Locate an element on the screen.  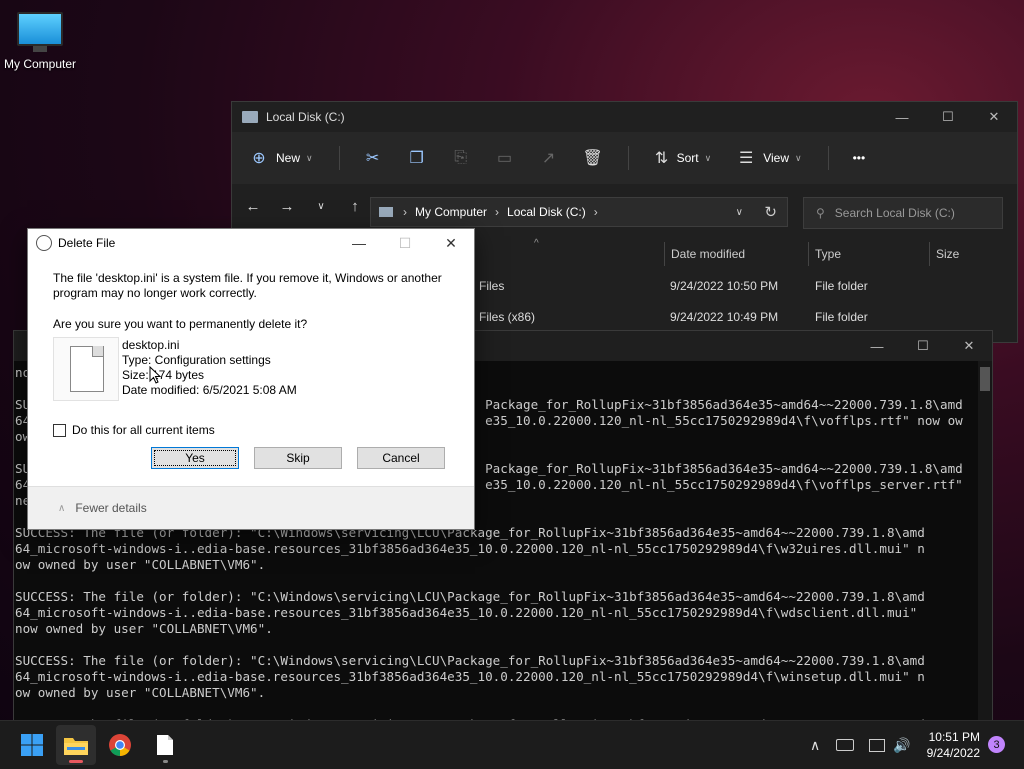
copy-icon: ❐ is located at coordinates (416, 158).